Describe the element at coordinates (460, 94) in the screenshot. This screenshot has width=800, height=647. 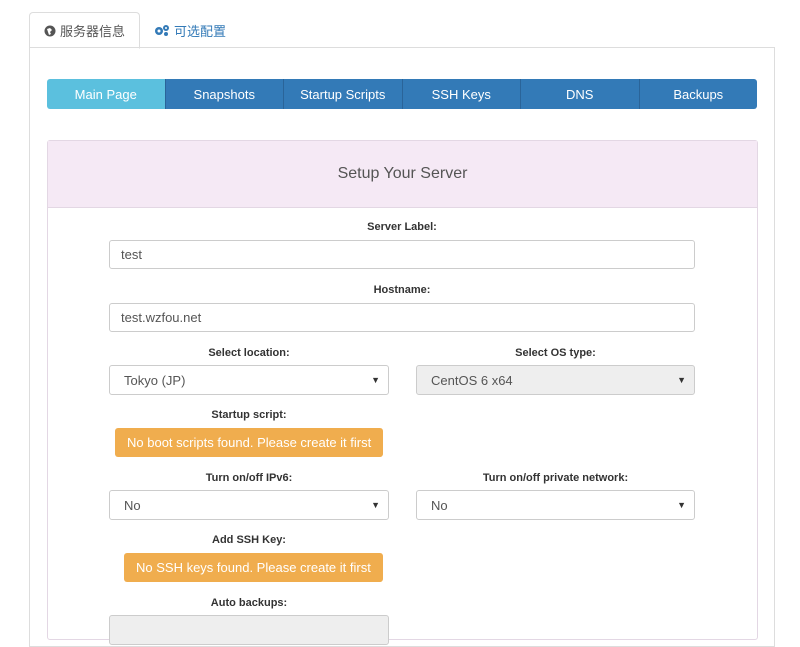
I see `nav-ssh-keys: SSH Keys` at that location.